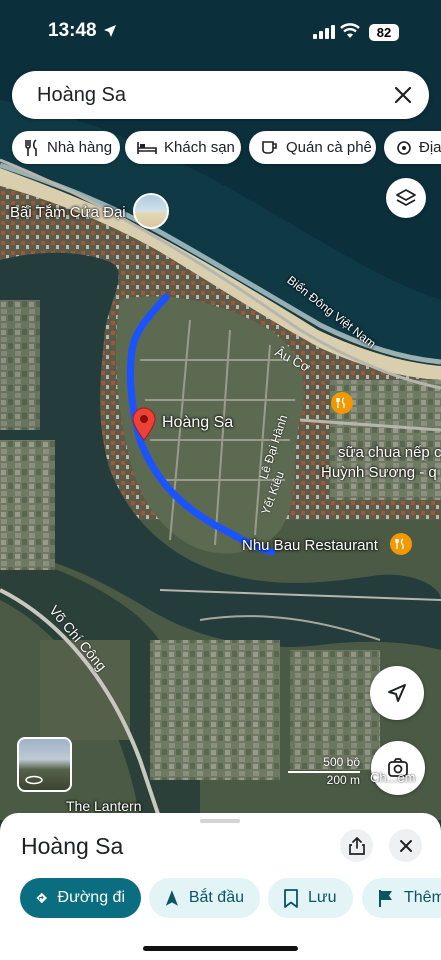 The width and height of the screenshot is (441, 960). I want to click on save-button: Lưu, so click(310, 898).